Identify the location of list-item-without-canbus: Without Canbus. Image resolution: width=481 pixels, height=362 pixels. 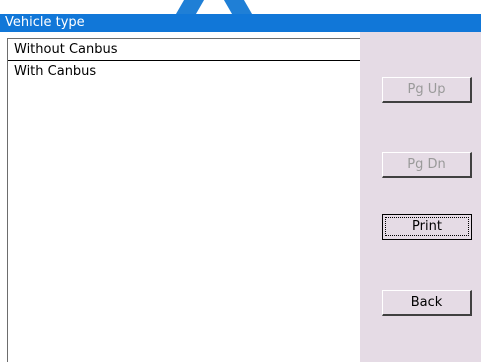
(184, 50).